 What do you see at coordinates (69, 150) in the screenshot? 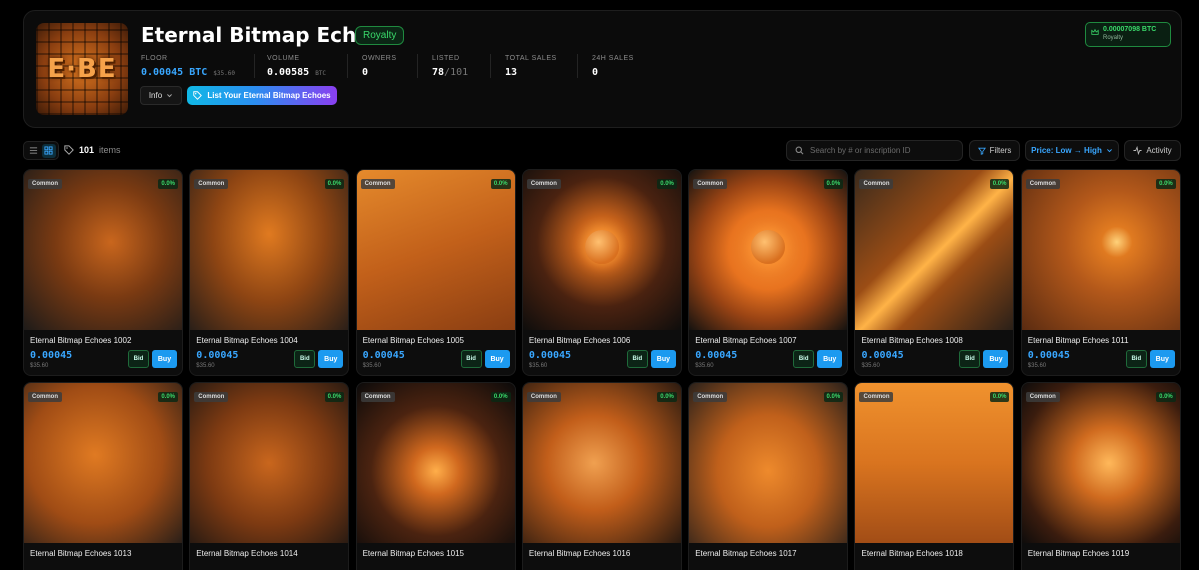
I see `tag-icon` at bounding box center [69, 150].